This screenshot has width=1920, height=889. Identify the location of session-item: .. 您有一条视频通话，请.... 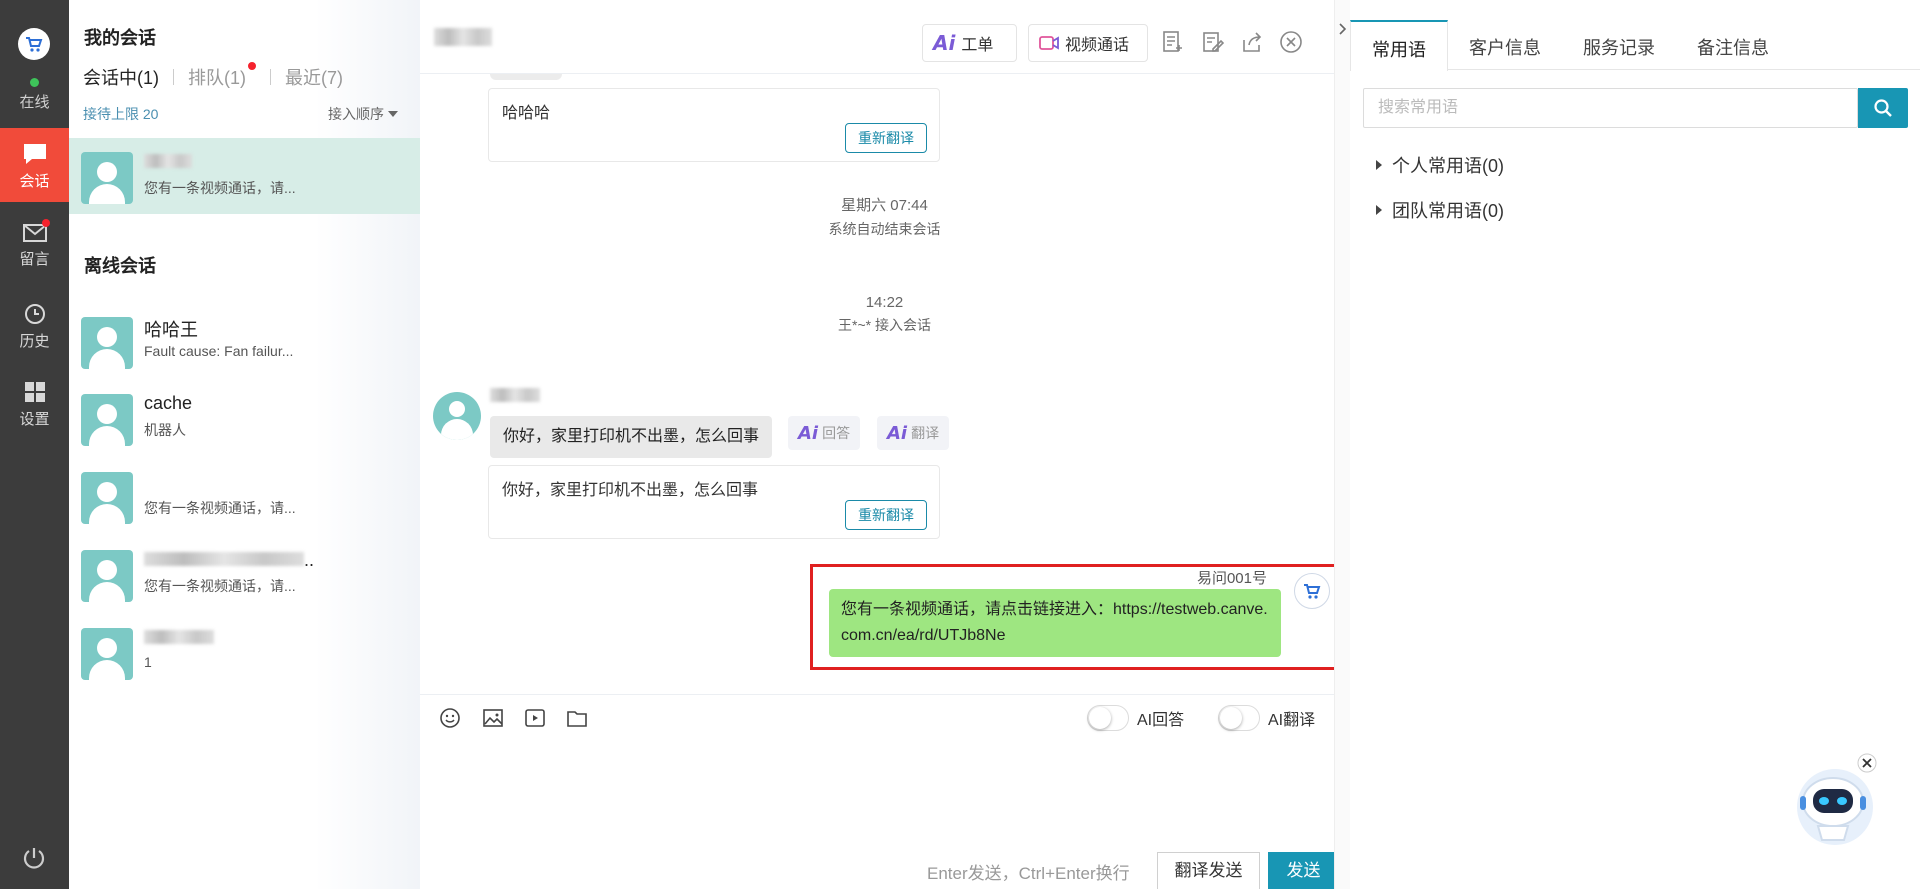
(244, 574).